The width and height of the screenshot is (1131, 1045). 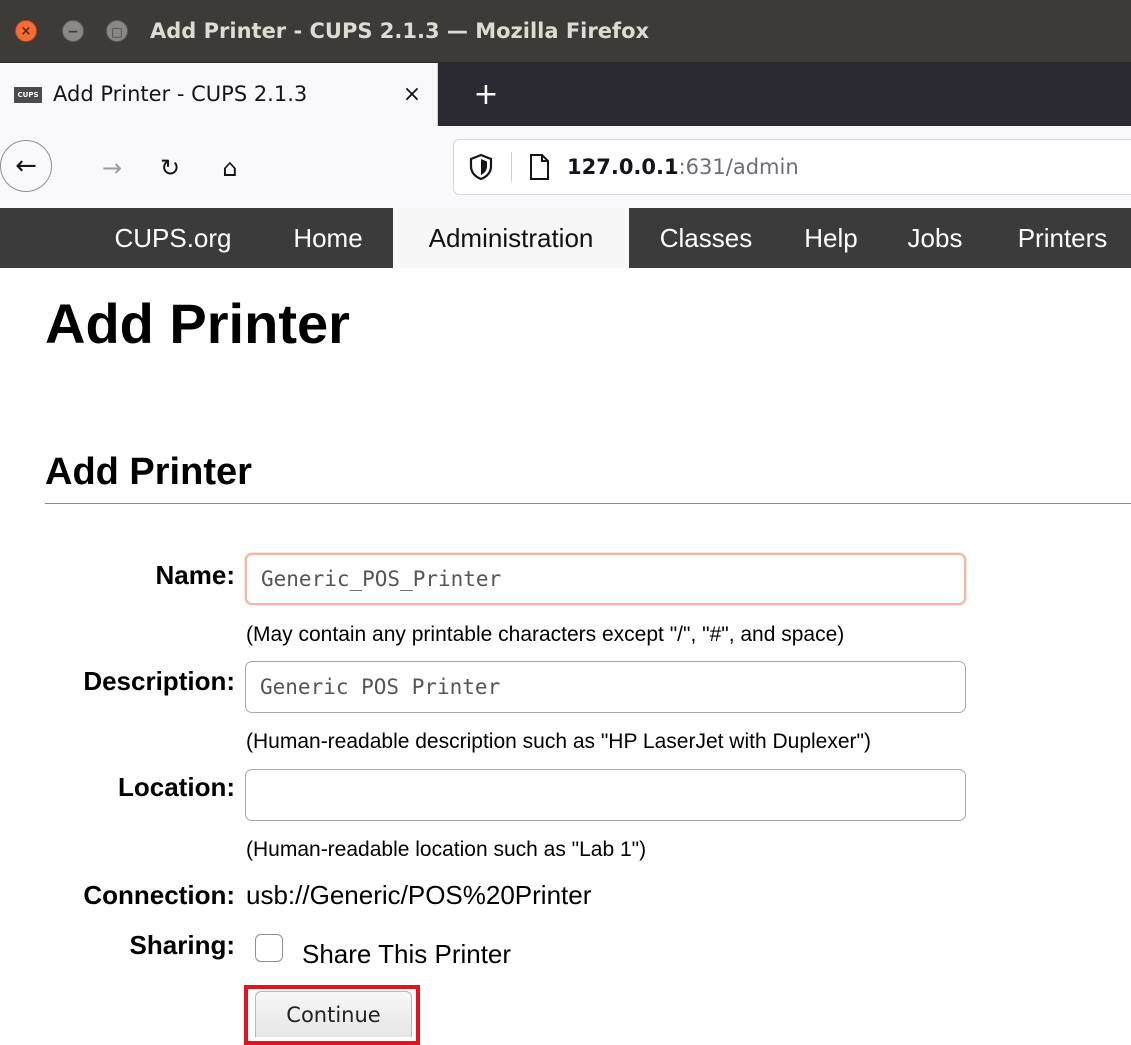 I want to click on reload-button: ↻, so click(x=170, y=168).